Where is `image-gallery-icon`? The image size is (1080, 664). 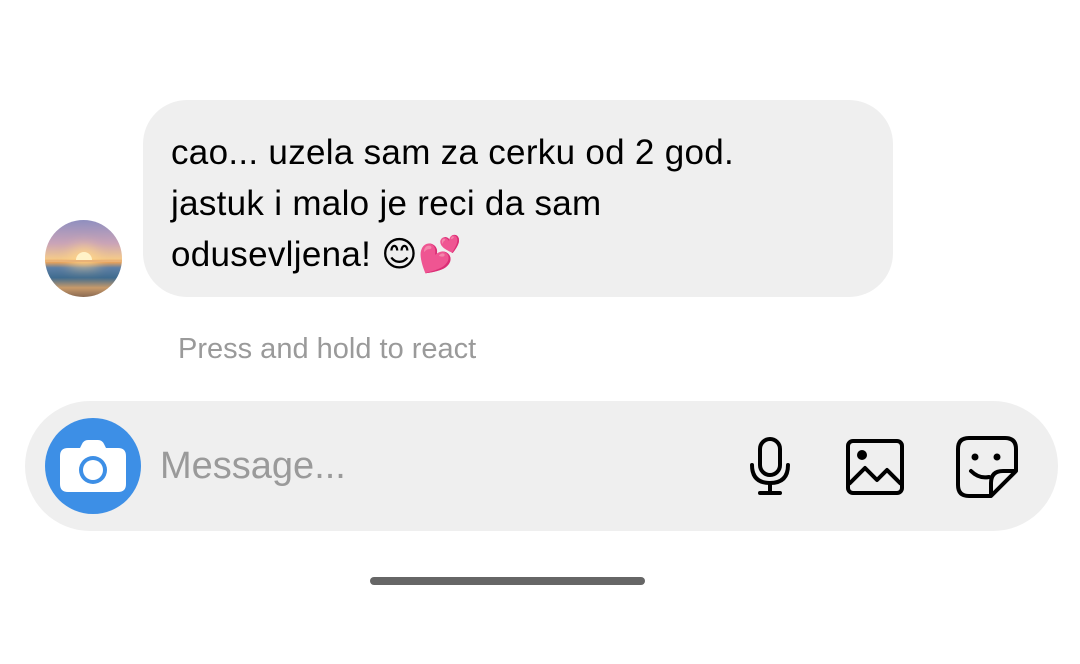
image-gallery-icon is located at coordinates (875, 467).